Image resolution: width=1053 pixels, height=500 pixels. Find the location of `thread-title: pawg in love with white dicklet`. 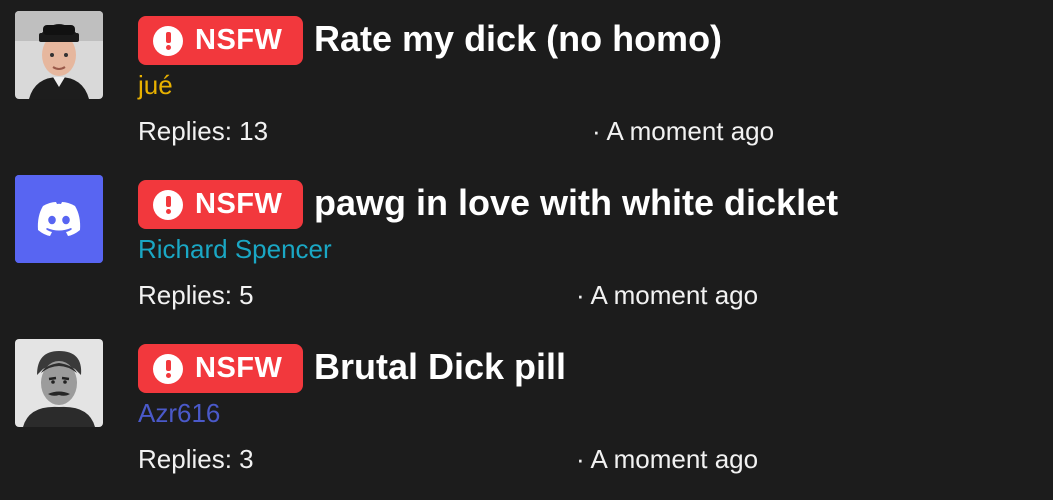

thread-title: pawg in love with white dicklet is located at coordinates (576, 203).